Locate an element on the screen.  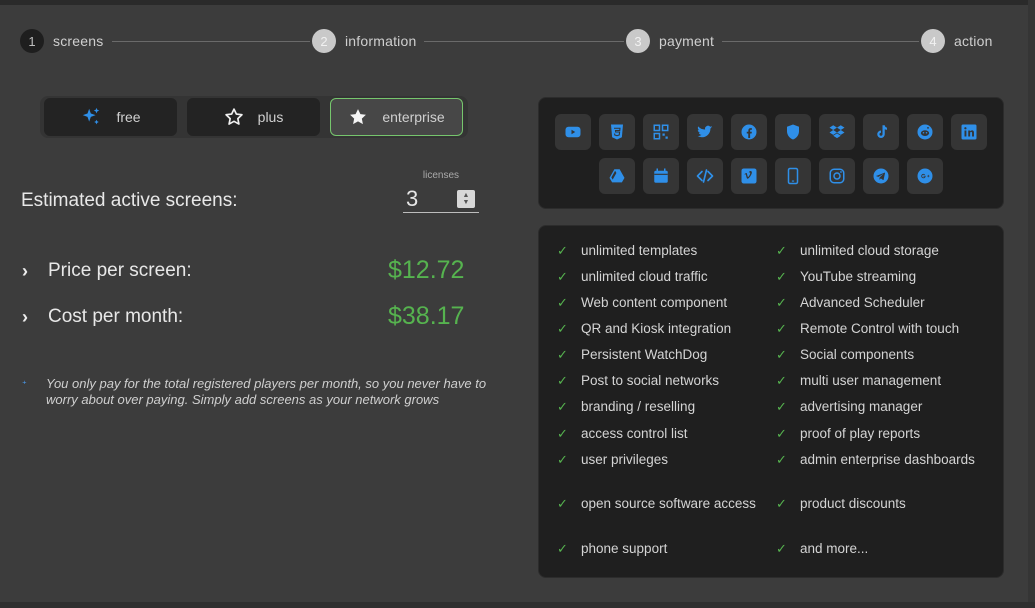
feature-item: ✓ branding / reselling is located at coordinates (657, 407).